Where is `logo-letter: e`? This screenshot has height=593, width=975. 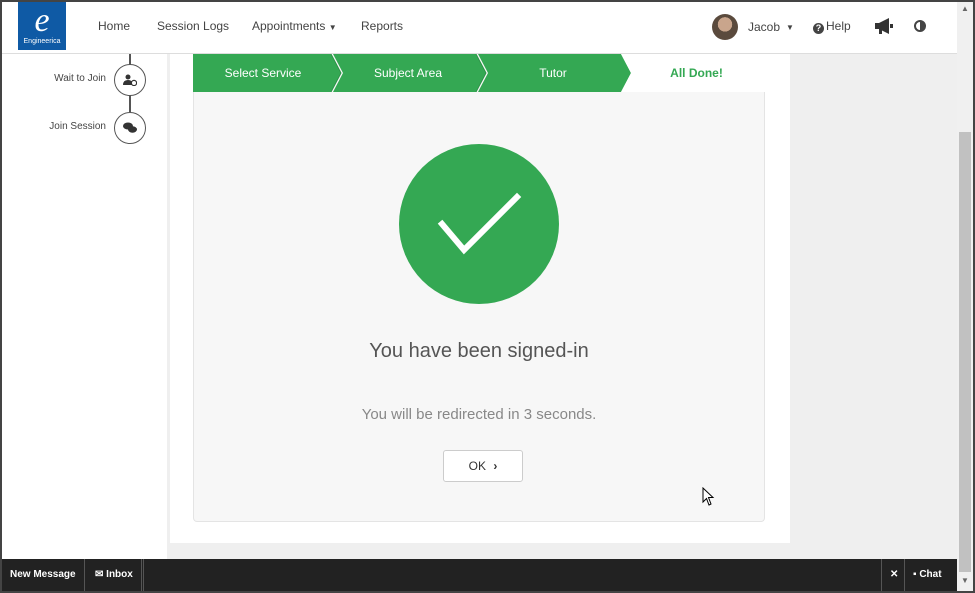 logo-letter: e is located at coordinates (42, 20).